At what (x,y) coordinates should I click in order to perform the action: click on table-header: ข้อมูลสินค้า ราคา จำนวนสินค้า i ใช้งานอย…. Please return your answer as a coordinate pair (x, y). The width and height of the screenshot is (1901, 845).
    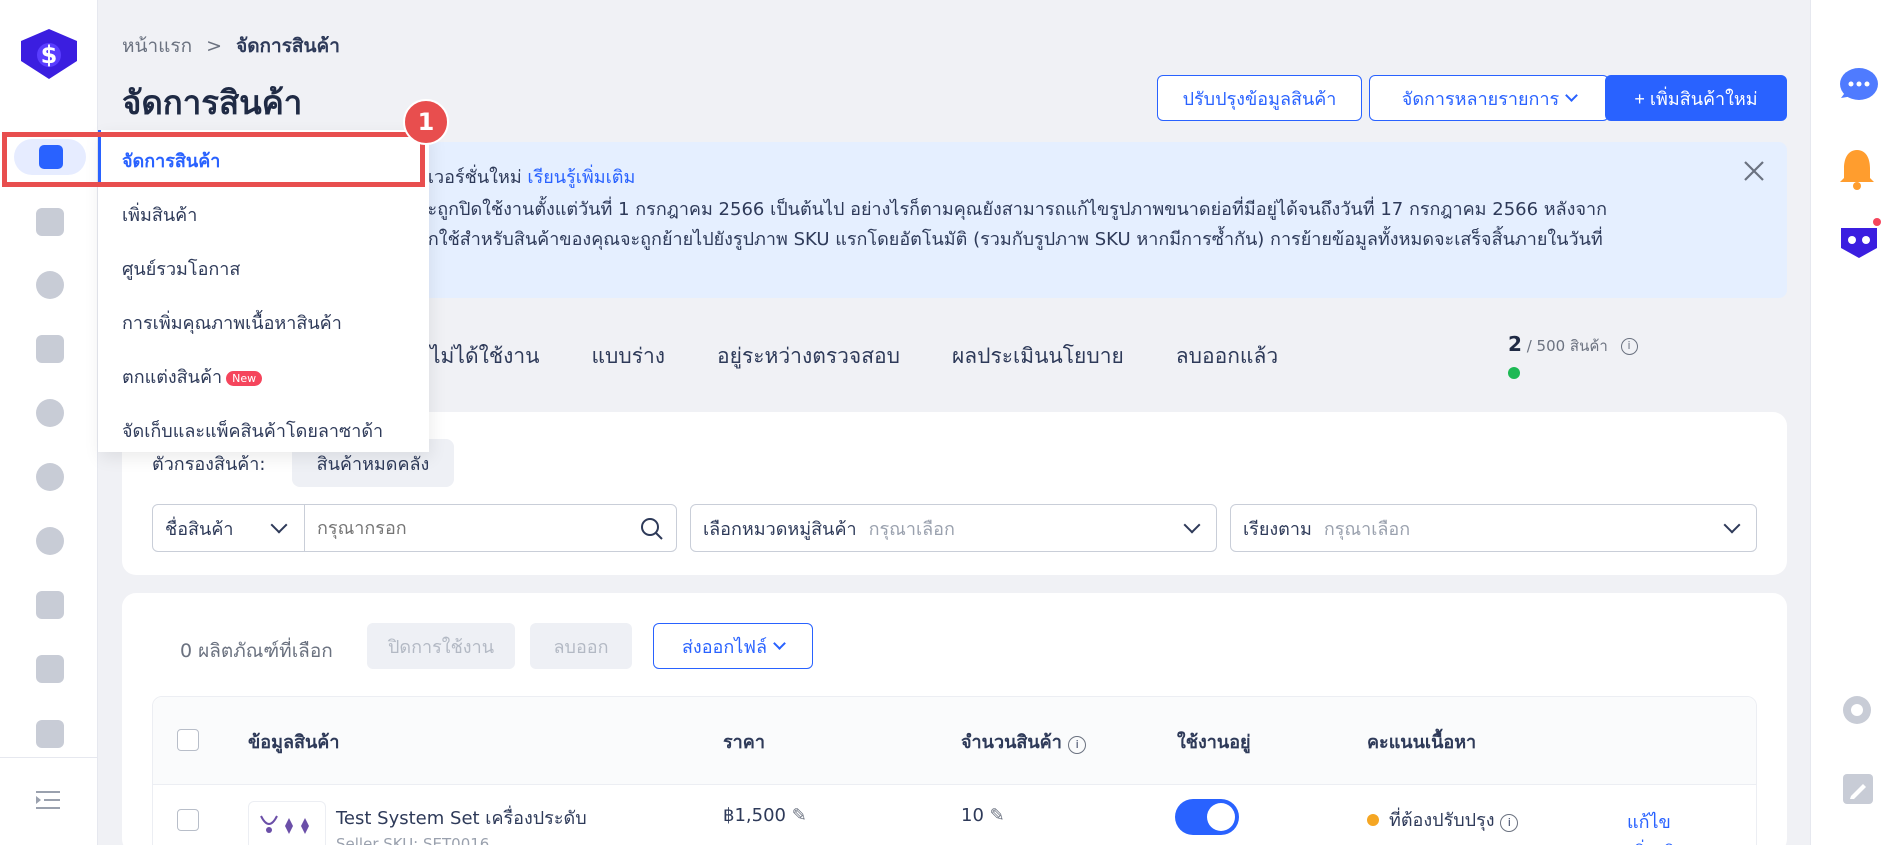
    Looking at the image, I should click on (954, 741).